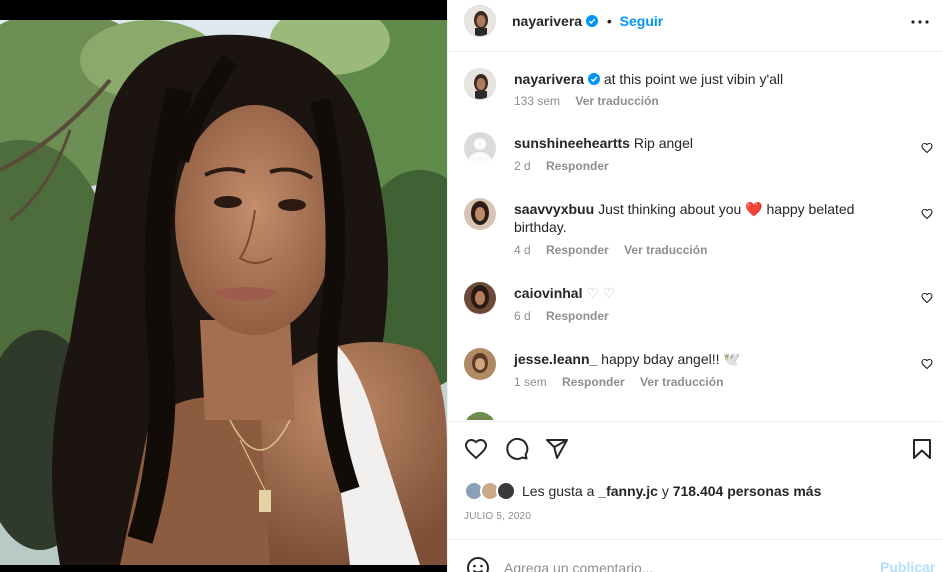 The width and height of the screenshot is (943, 572). Describe the element at coordinates (530, 382) in the screenshot. I see `comment-time: 1 sem` at that location.